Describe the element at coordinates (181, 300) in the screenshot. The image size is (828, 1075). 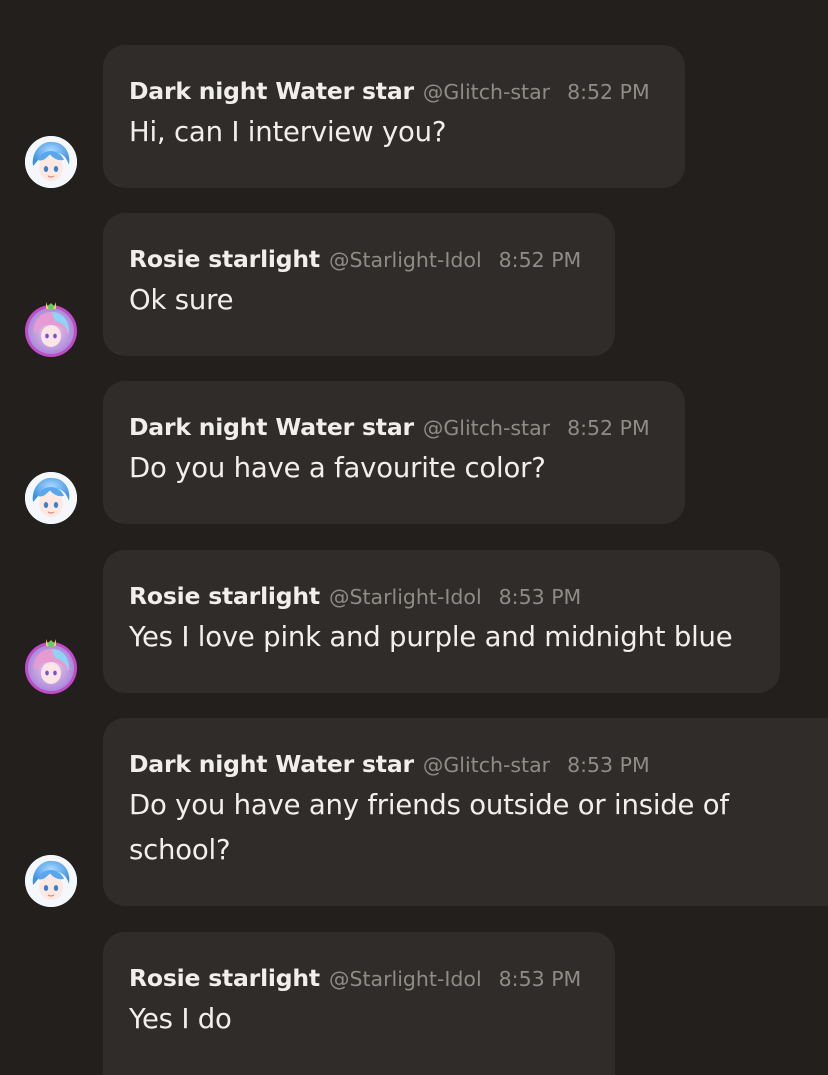
I see `message-text: Ok sure` at that location.